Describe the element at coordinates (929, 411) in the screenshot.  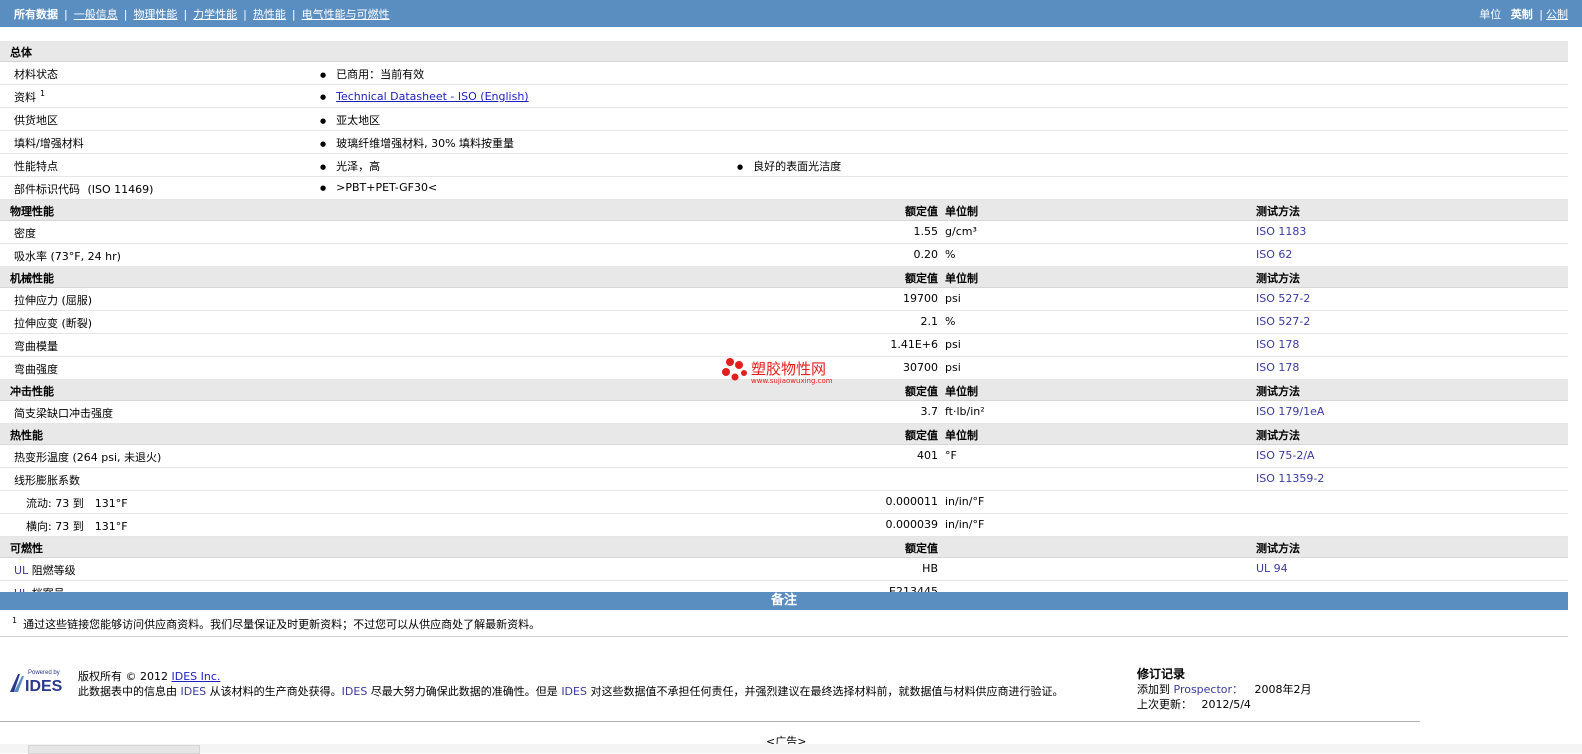
I see `row-value: 3.7` at that location.